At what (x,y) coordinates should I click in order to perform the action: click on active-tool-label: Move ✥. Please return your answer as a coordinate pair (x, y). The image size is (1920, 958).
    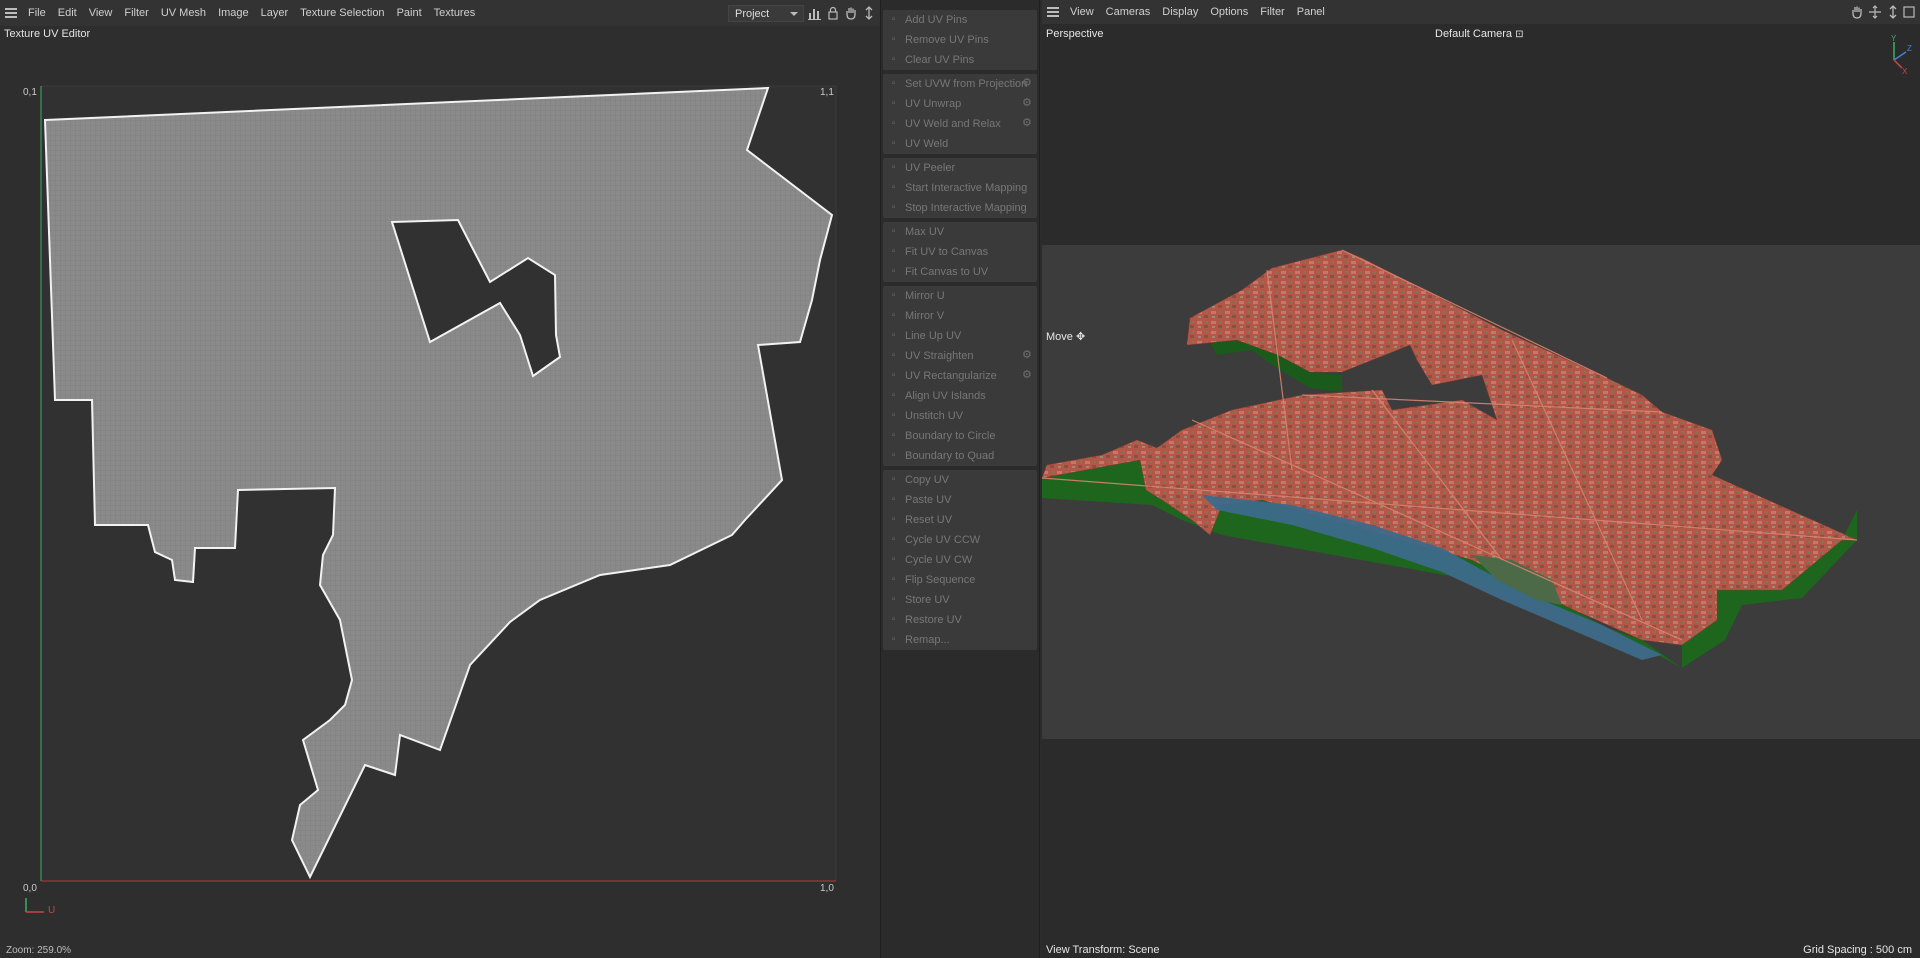
    Looking at the image, I should click on (1065, 336).